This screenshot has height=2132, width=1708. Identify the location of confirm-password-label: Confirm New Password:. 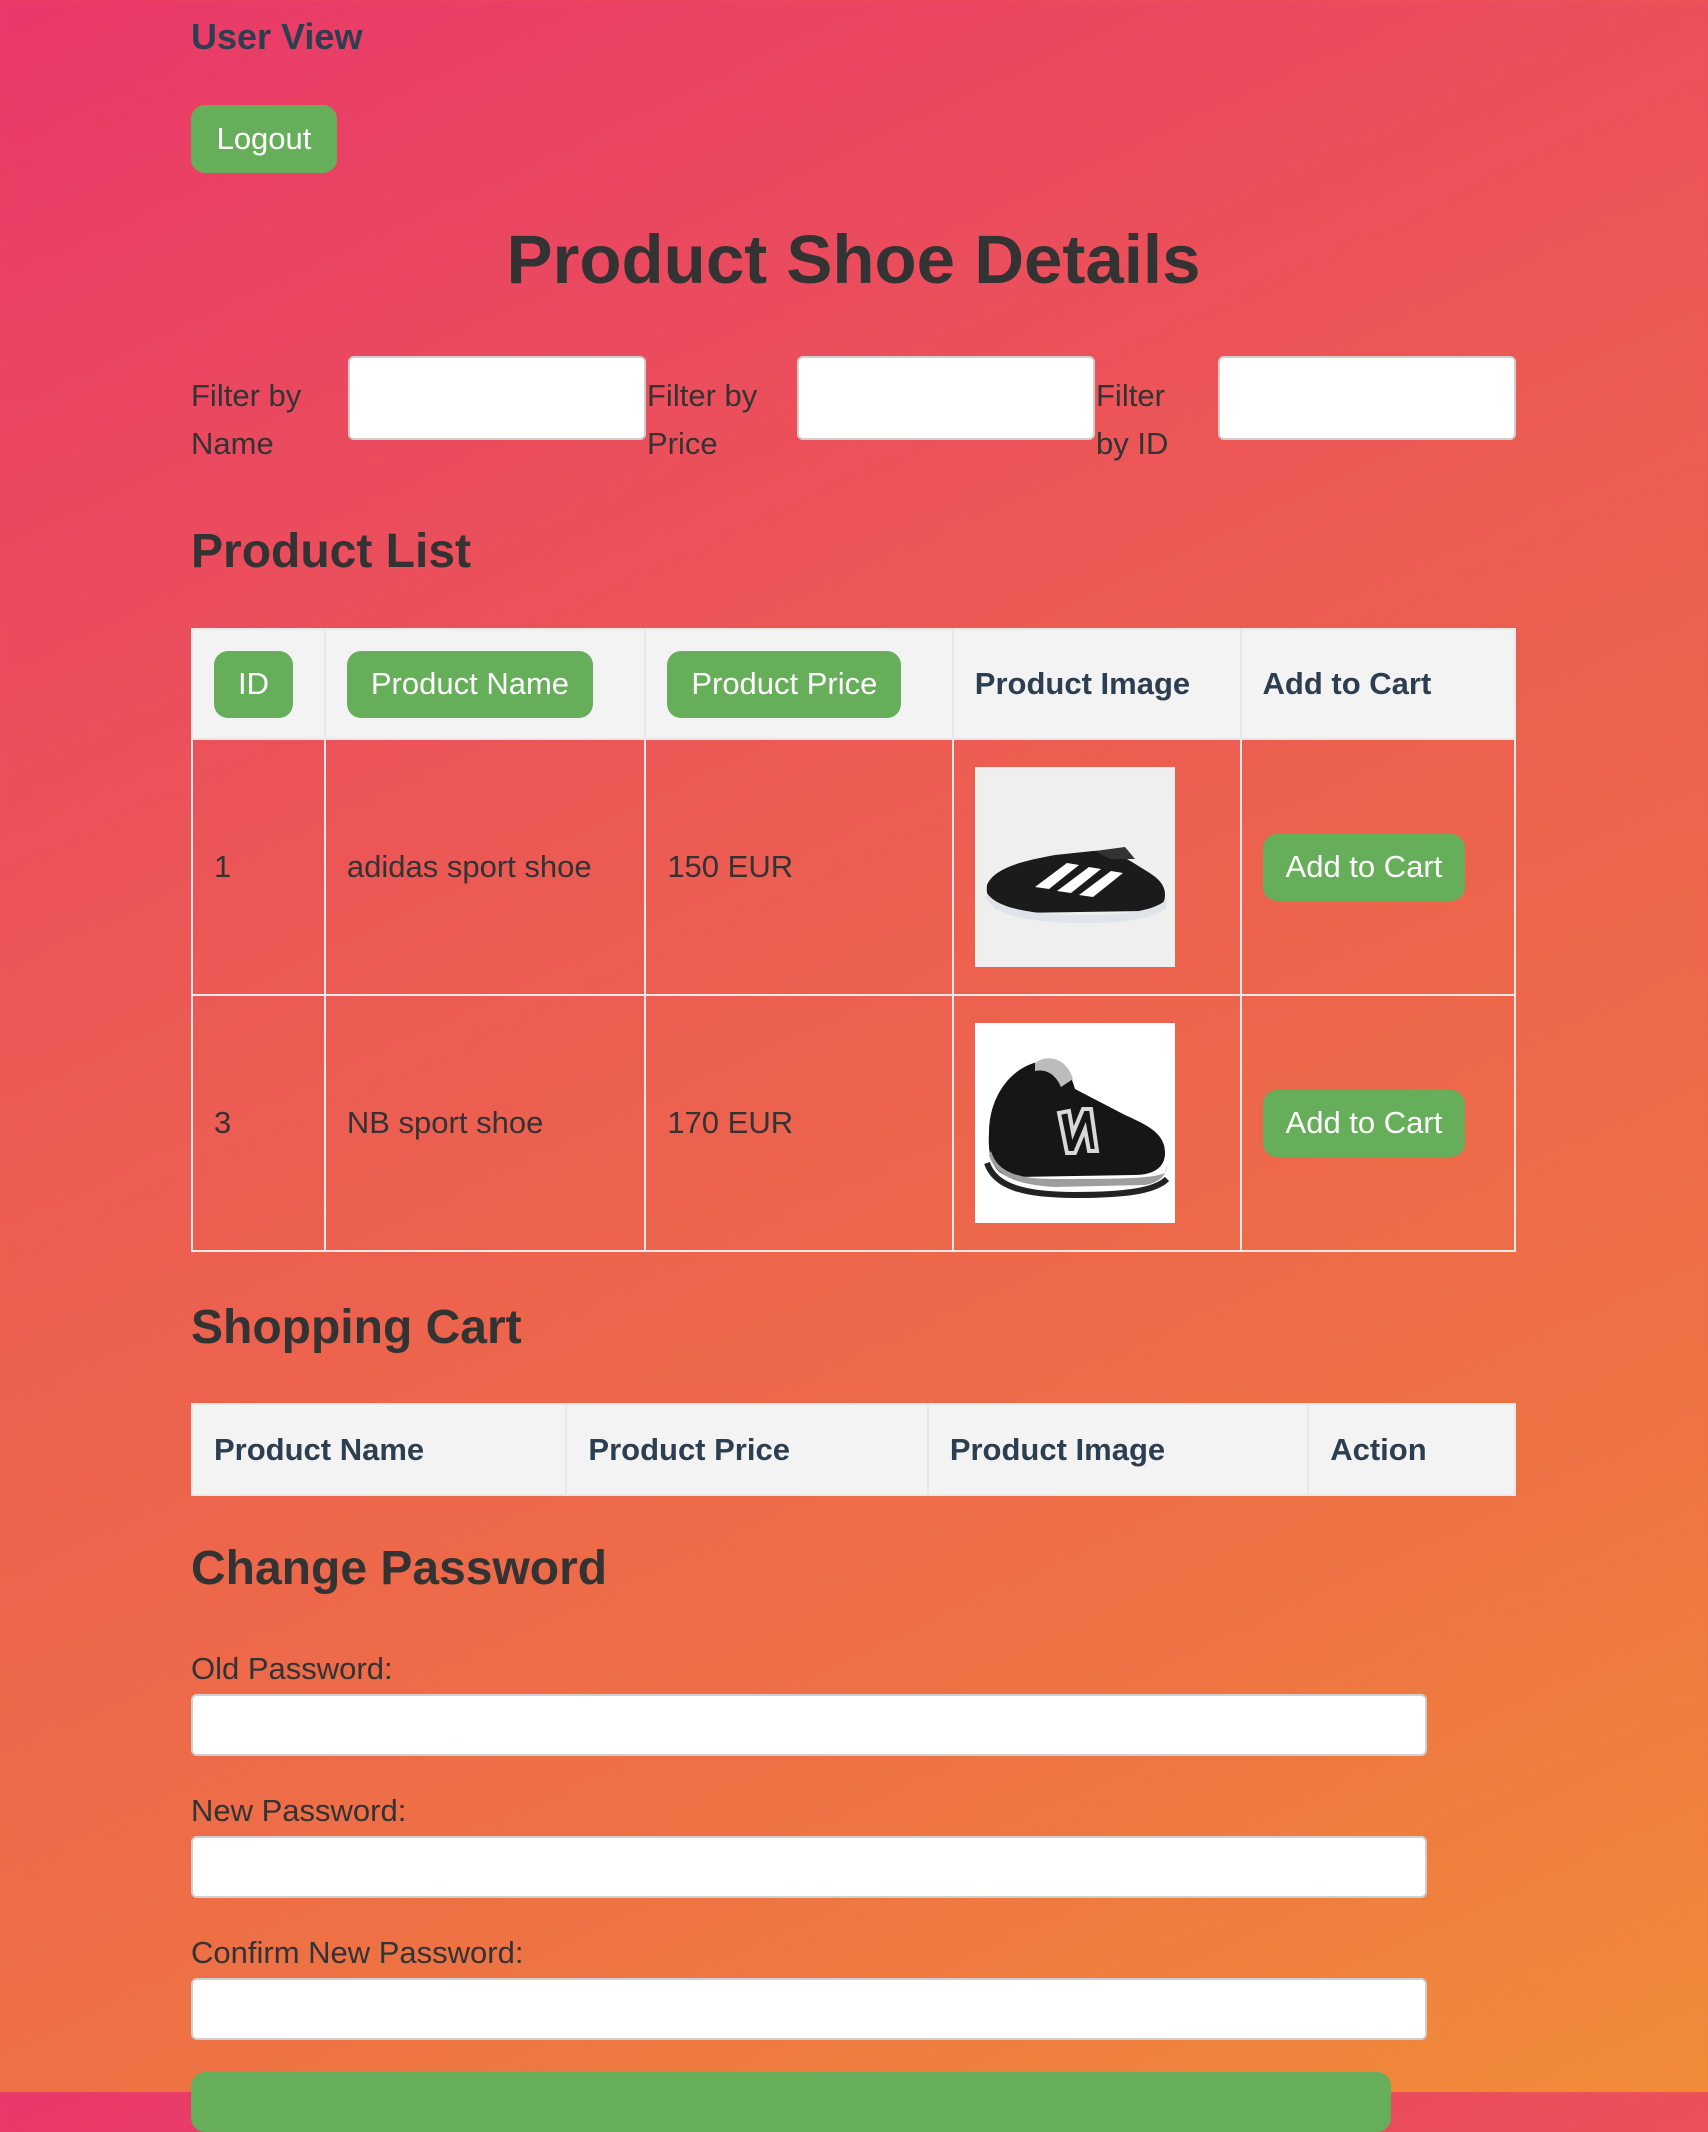
(357, 1952).